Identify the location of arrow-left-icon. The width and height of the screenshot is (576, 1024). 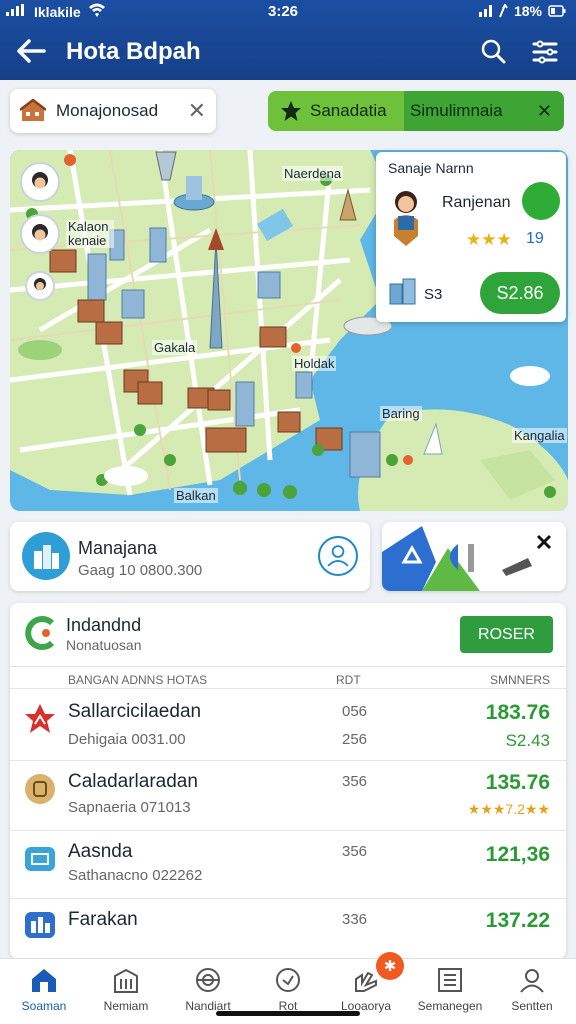
(31, 51).